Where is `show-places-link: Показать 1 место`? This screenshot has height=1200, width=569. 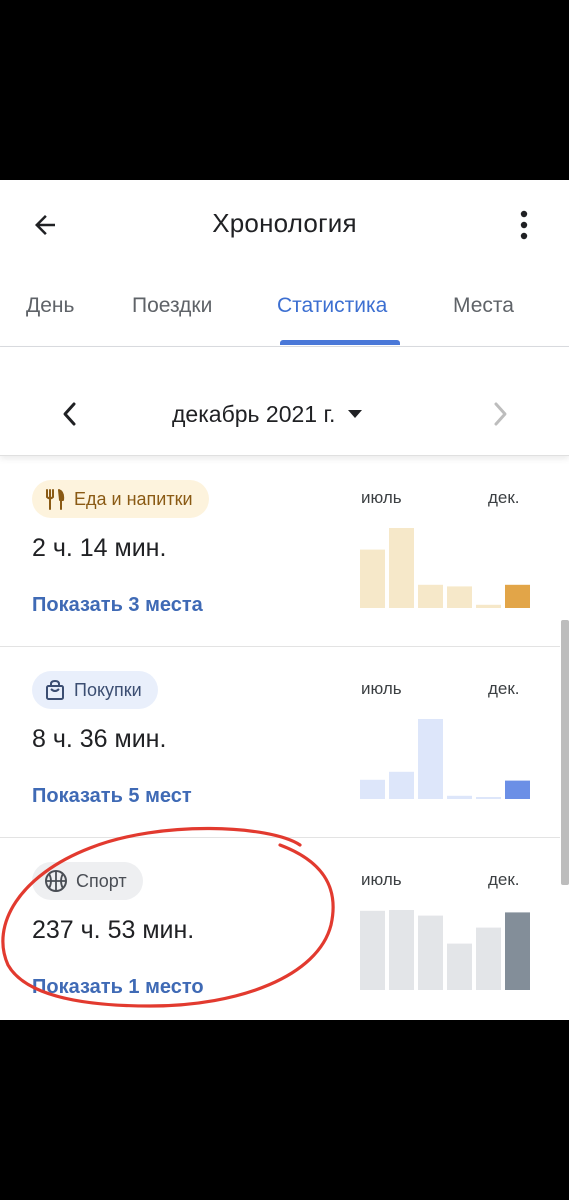
show-places-link: Показать 1 место is located at coordinates (118, 987).